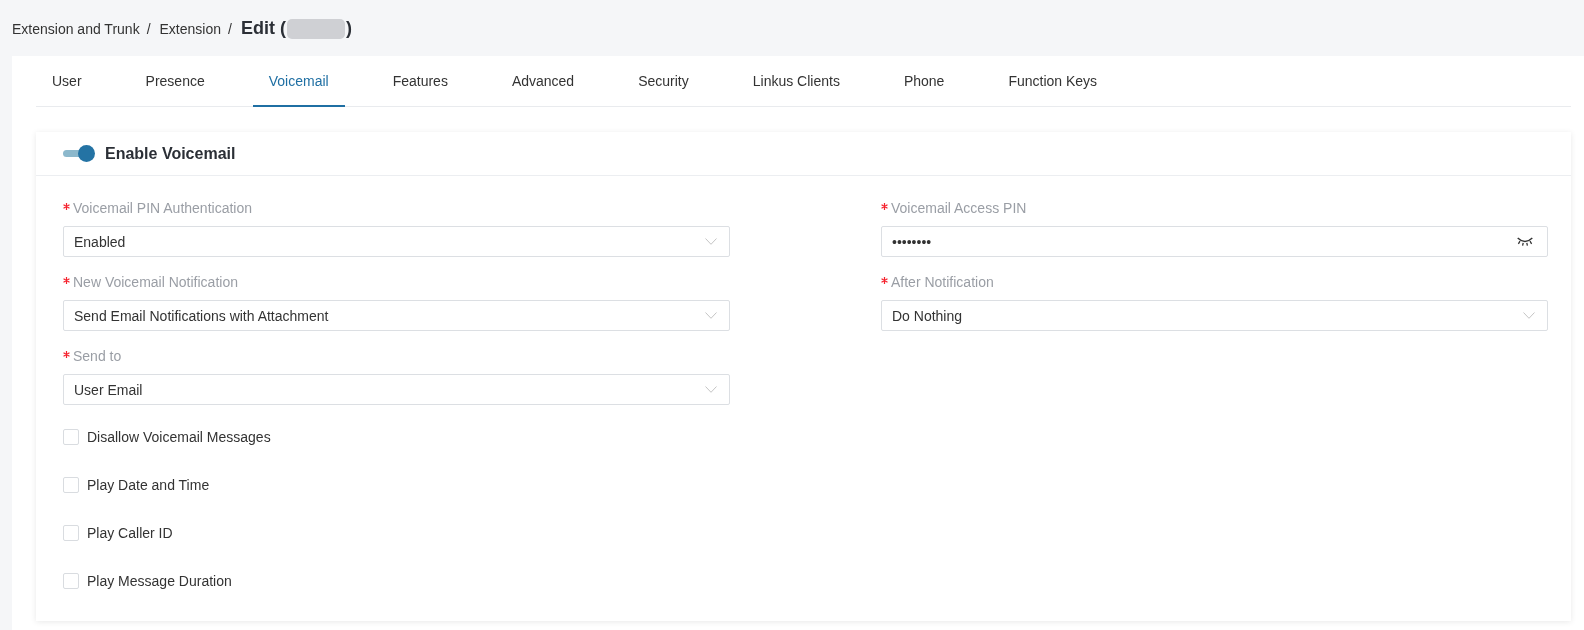  What do you see at coordinates (543, 81) in the screenshot?
I see `tab: Advanced` at bounding box center [543, 81].